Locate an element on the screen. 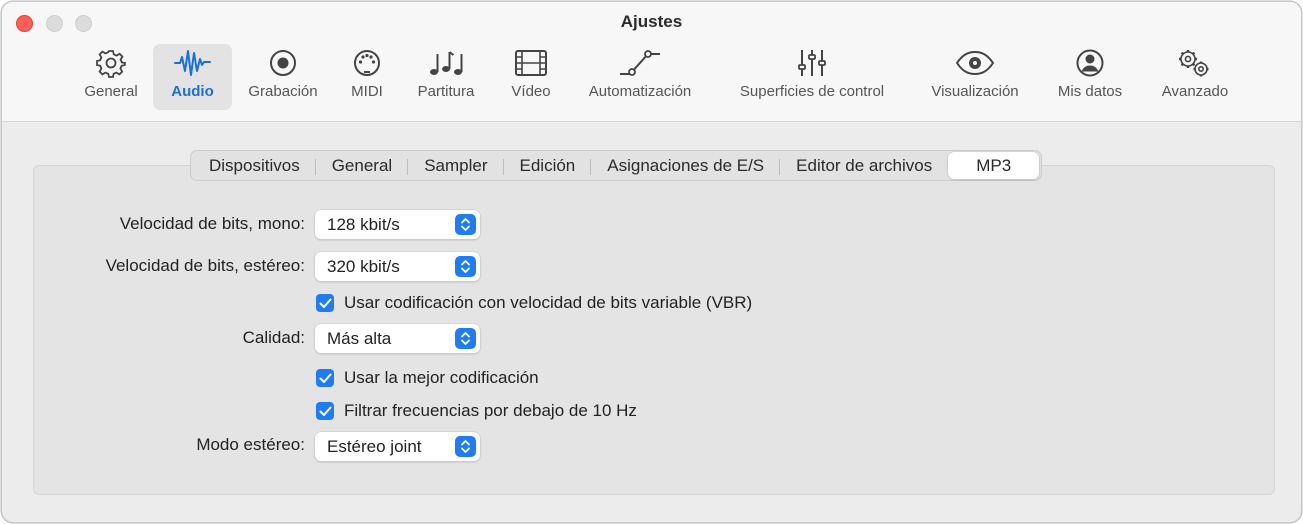 The height and width of the screenshot is (524, 1303). eye-icon is located at coordinates (975, 63).